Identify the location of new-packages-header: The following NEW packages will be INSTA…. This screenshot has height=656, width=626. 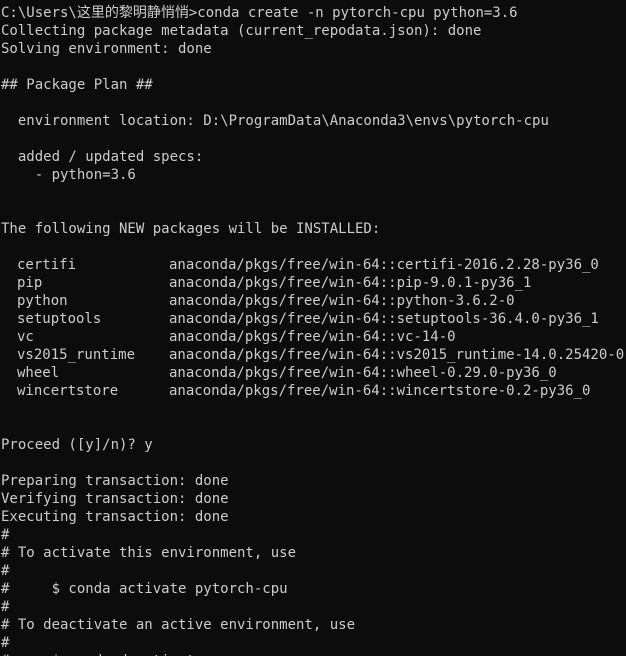
(191, 229).